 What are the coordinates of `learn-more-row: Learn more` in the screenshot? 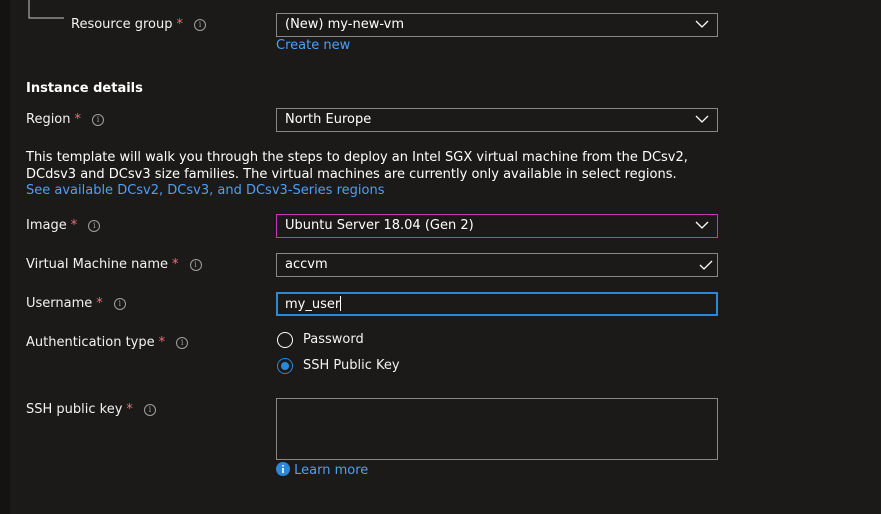 It's located at (322, 470).